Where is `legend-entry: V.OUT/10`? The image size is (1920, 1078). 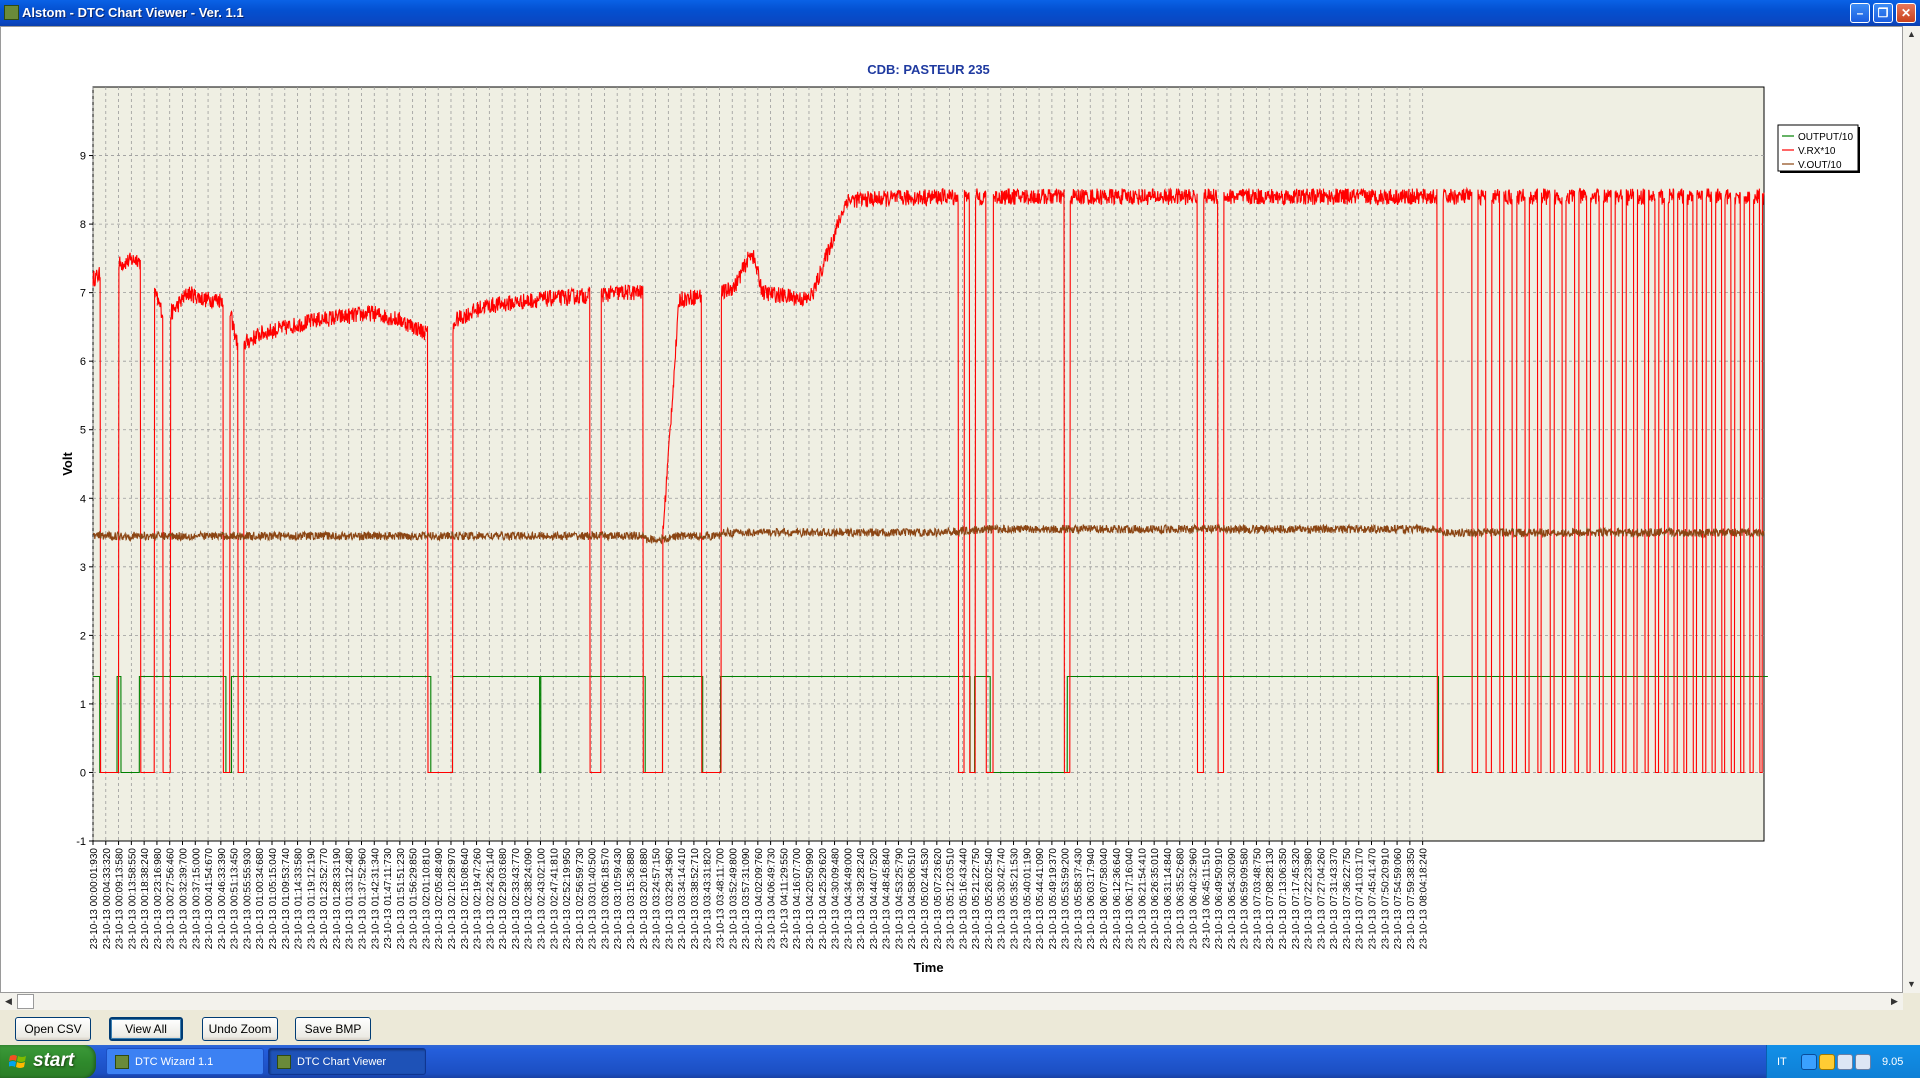 legend-entry: V.OUT/10 is located at coordinates (1820, 165).